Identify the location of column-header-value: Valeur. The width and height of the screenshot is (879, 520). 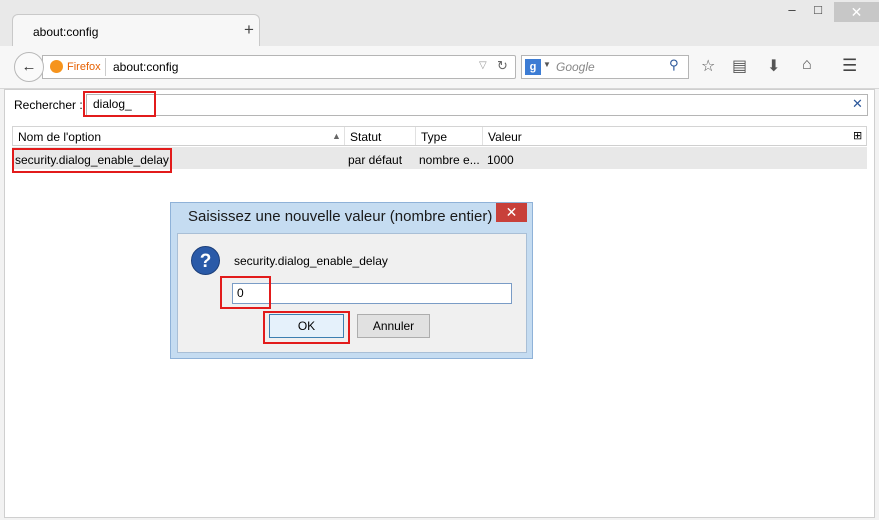
(505, 137).